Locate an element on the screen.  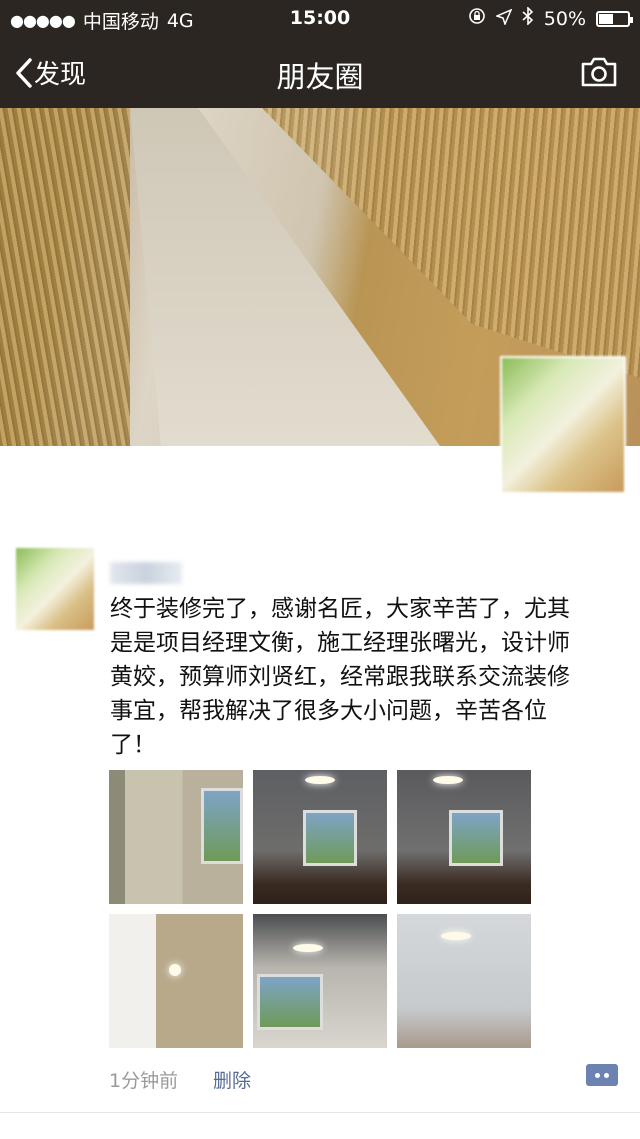
camera-button is located at coordinates (599, 74).